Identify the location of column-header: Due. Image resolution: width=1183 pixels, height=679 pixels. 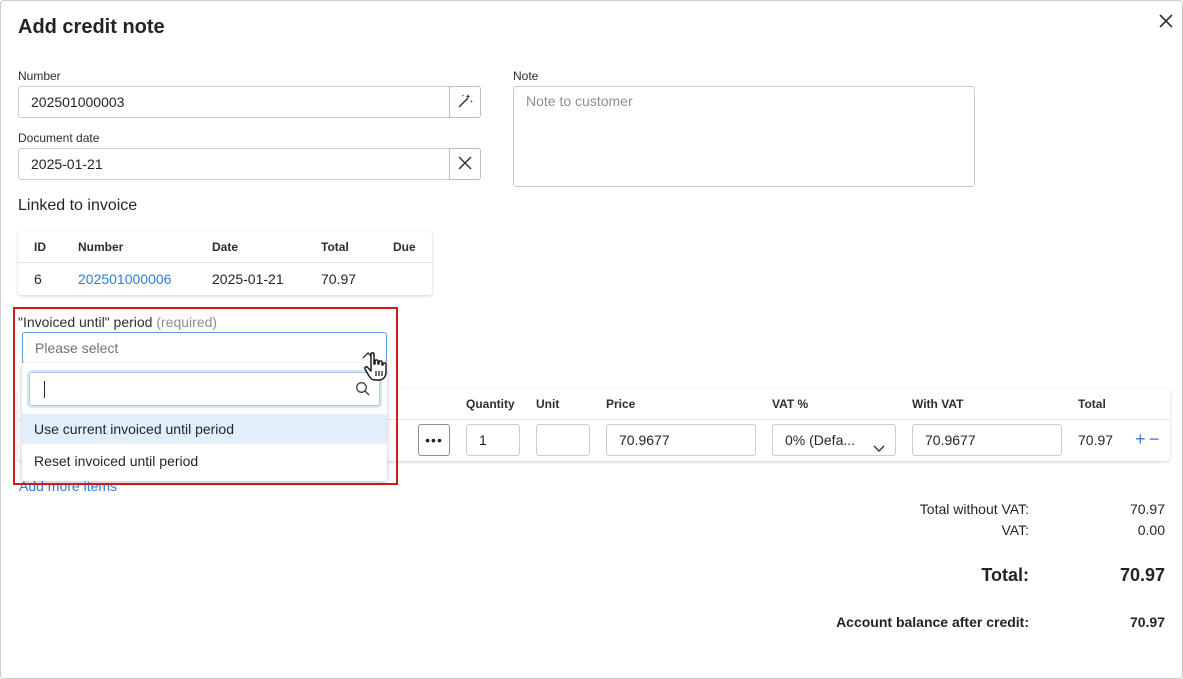
(404, 247).